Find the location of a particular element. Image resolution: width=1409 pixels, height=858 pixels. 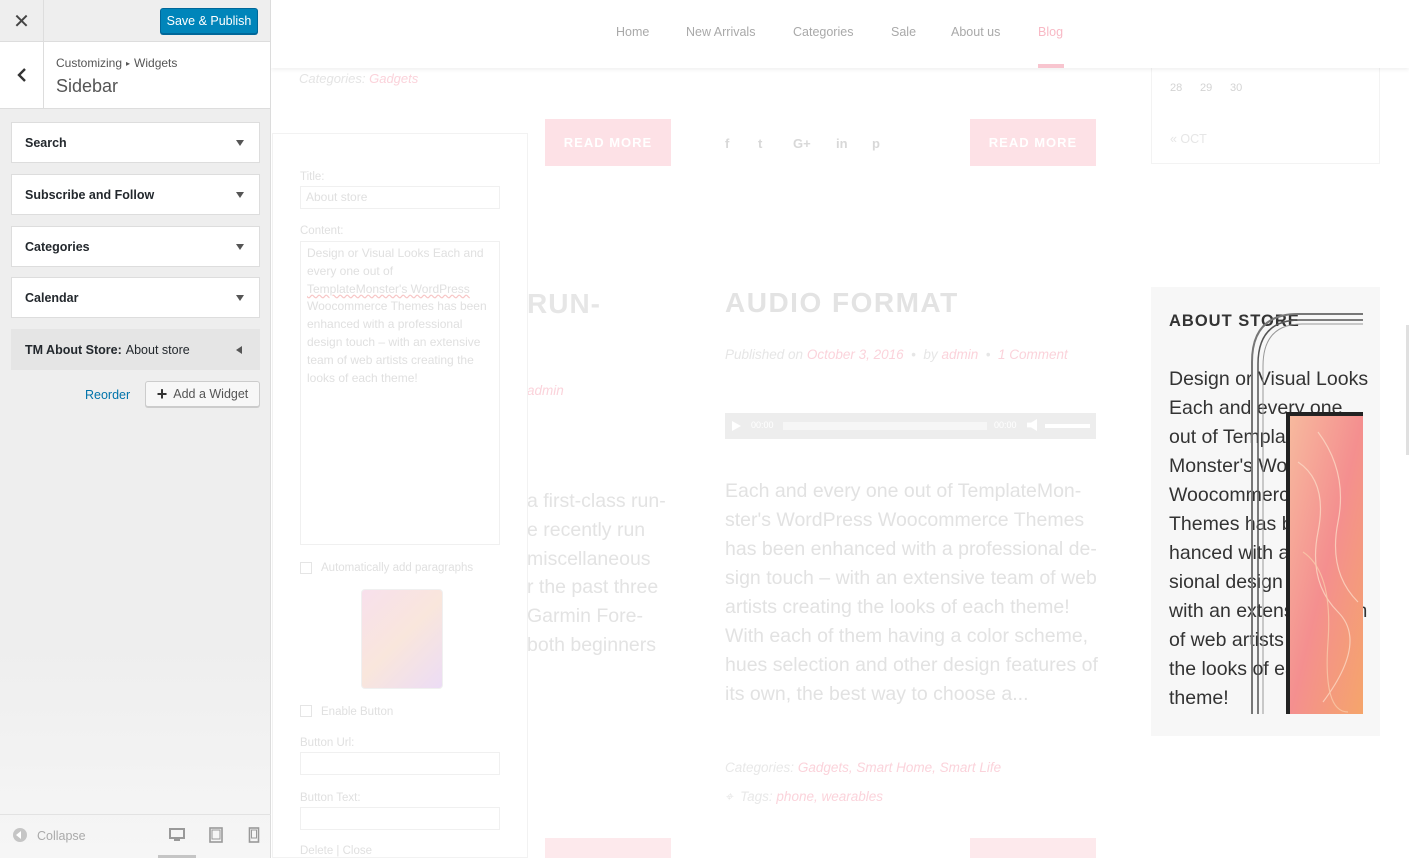

volume-slider is located at coordinates (1067, 426).